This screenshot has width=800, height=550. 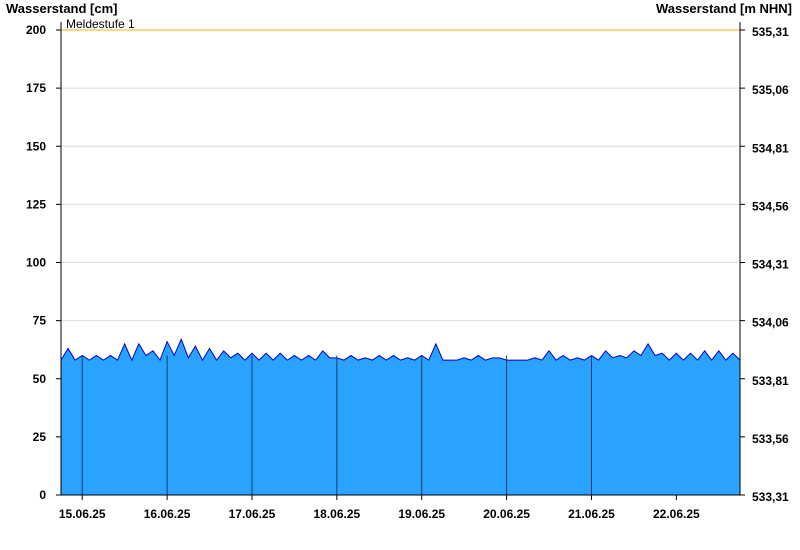 What do you see at coordinates (40, 437) in the screenshot?
I see `left-tick-label: 25` at bounding box center [40, 437].